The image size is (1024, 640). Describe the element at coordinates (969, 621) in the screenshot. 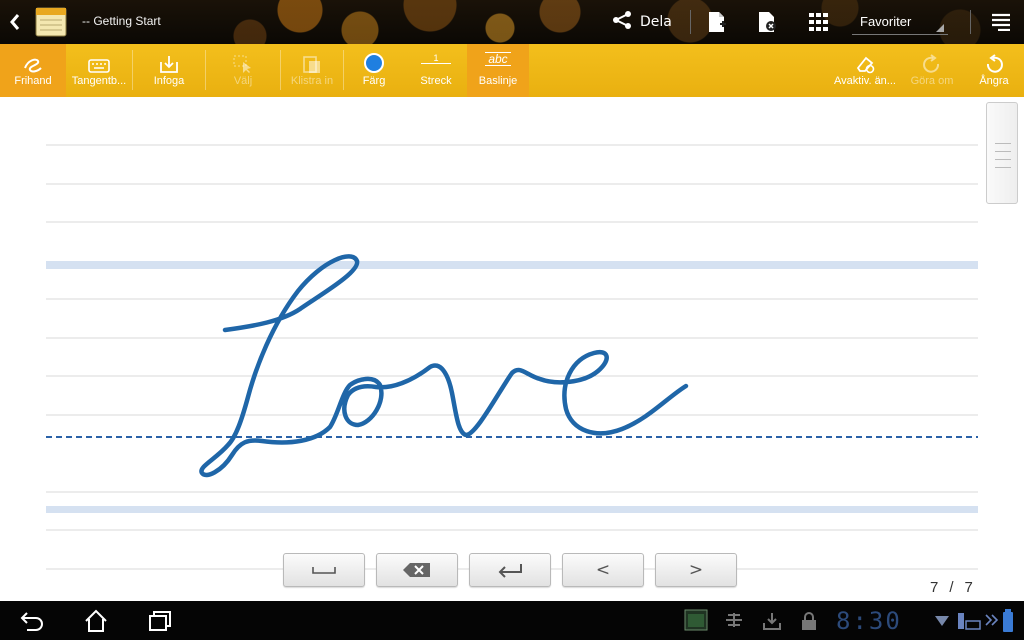

I see `dock-keyboard-icon` at that location.